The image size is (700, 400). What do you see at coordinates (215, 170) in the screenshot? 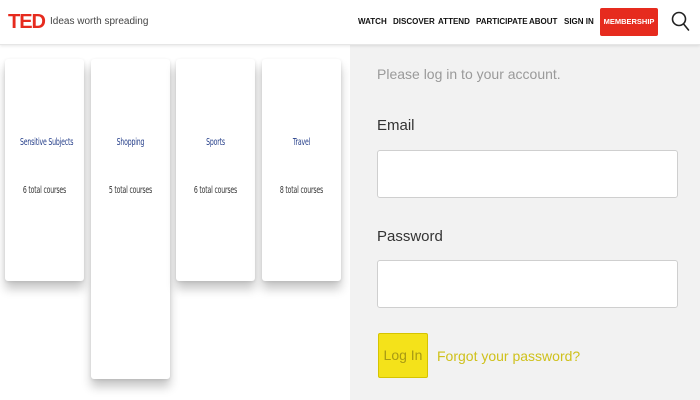
I see `course-card: Sports 6 total courses` at bounding box center [215, 170].